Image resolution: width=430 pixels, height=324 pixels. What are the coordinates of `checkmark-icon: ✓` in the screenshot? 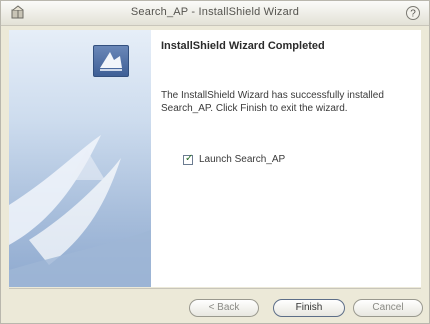 It's located at (189, 158).